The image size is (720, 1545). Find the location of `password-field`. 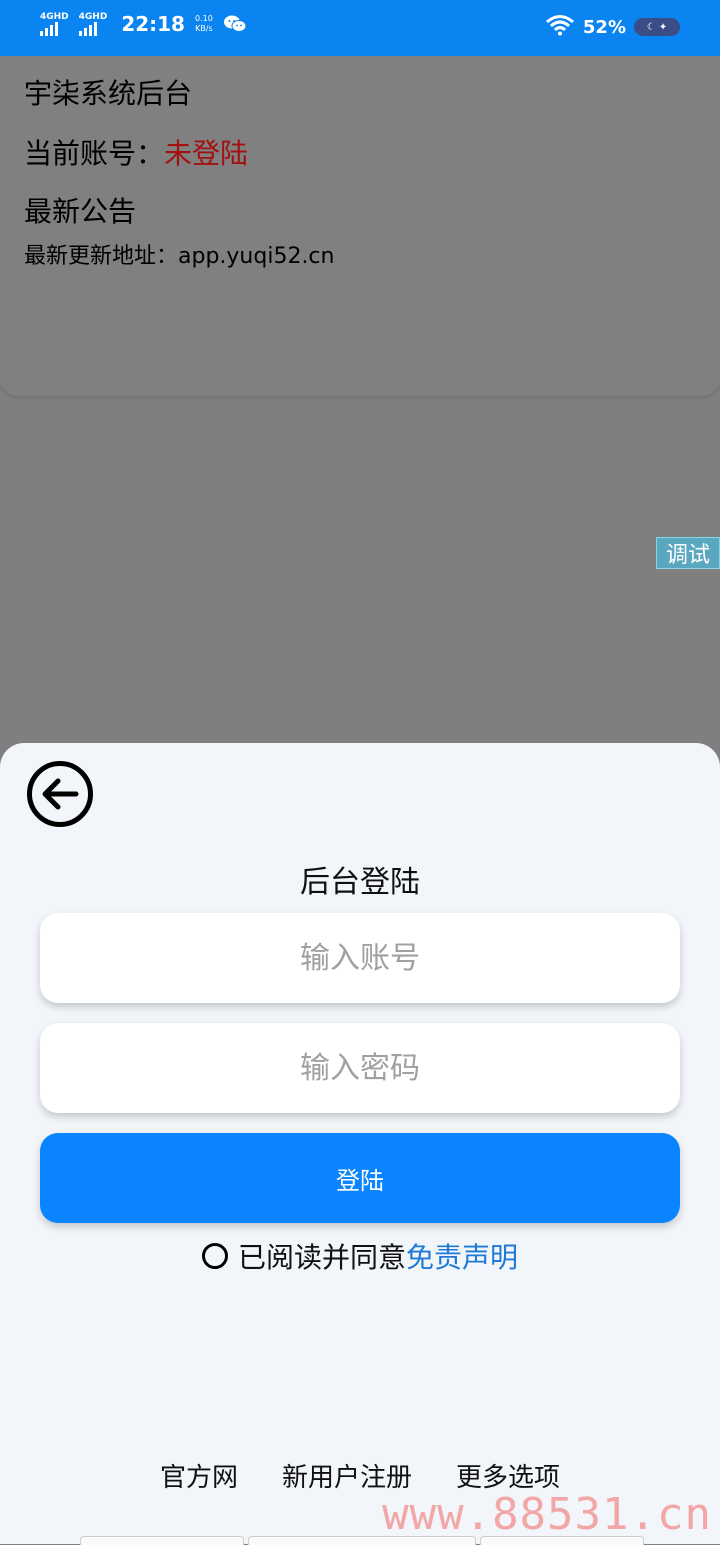

password-field is located at coordinates (360, 1068).